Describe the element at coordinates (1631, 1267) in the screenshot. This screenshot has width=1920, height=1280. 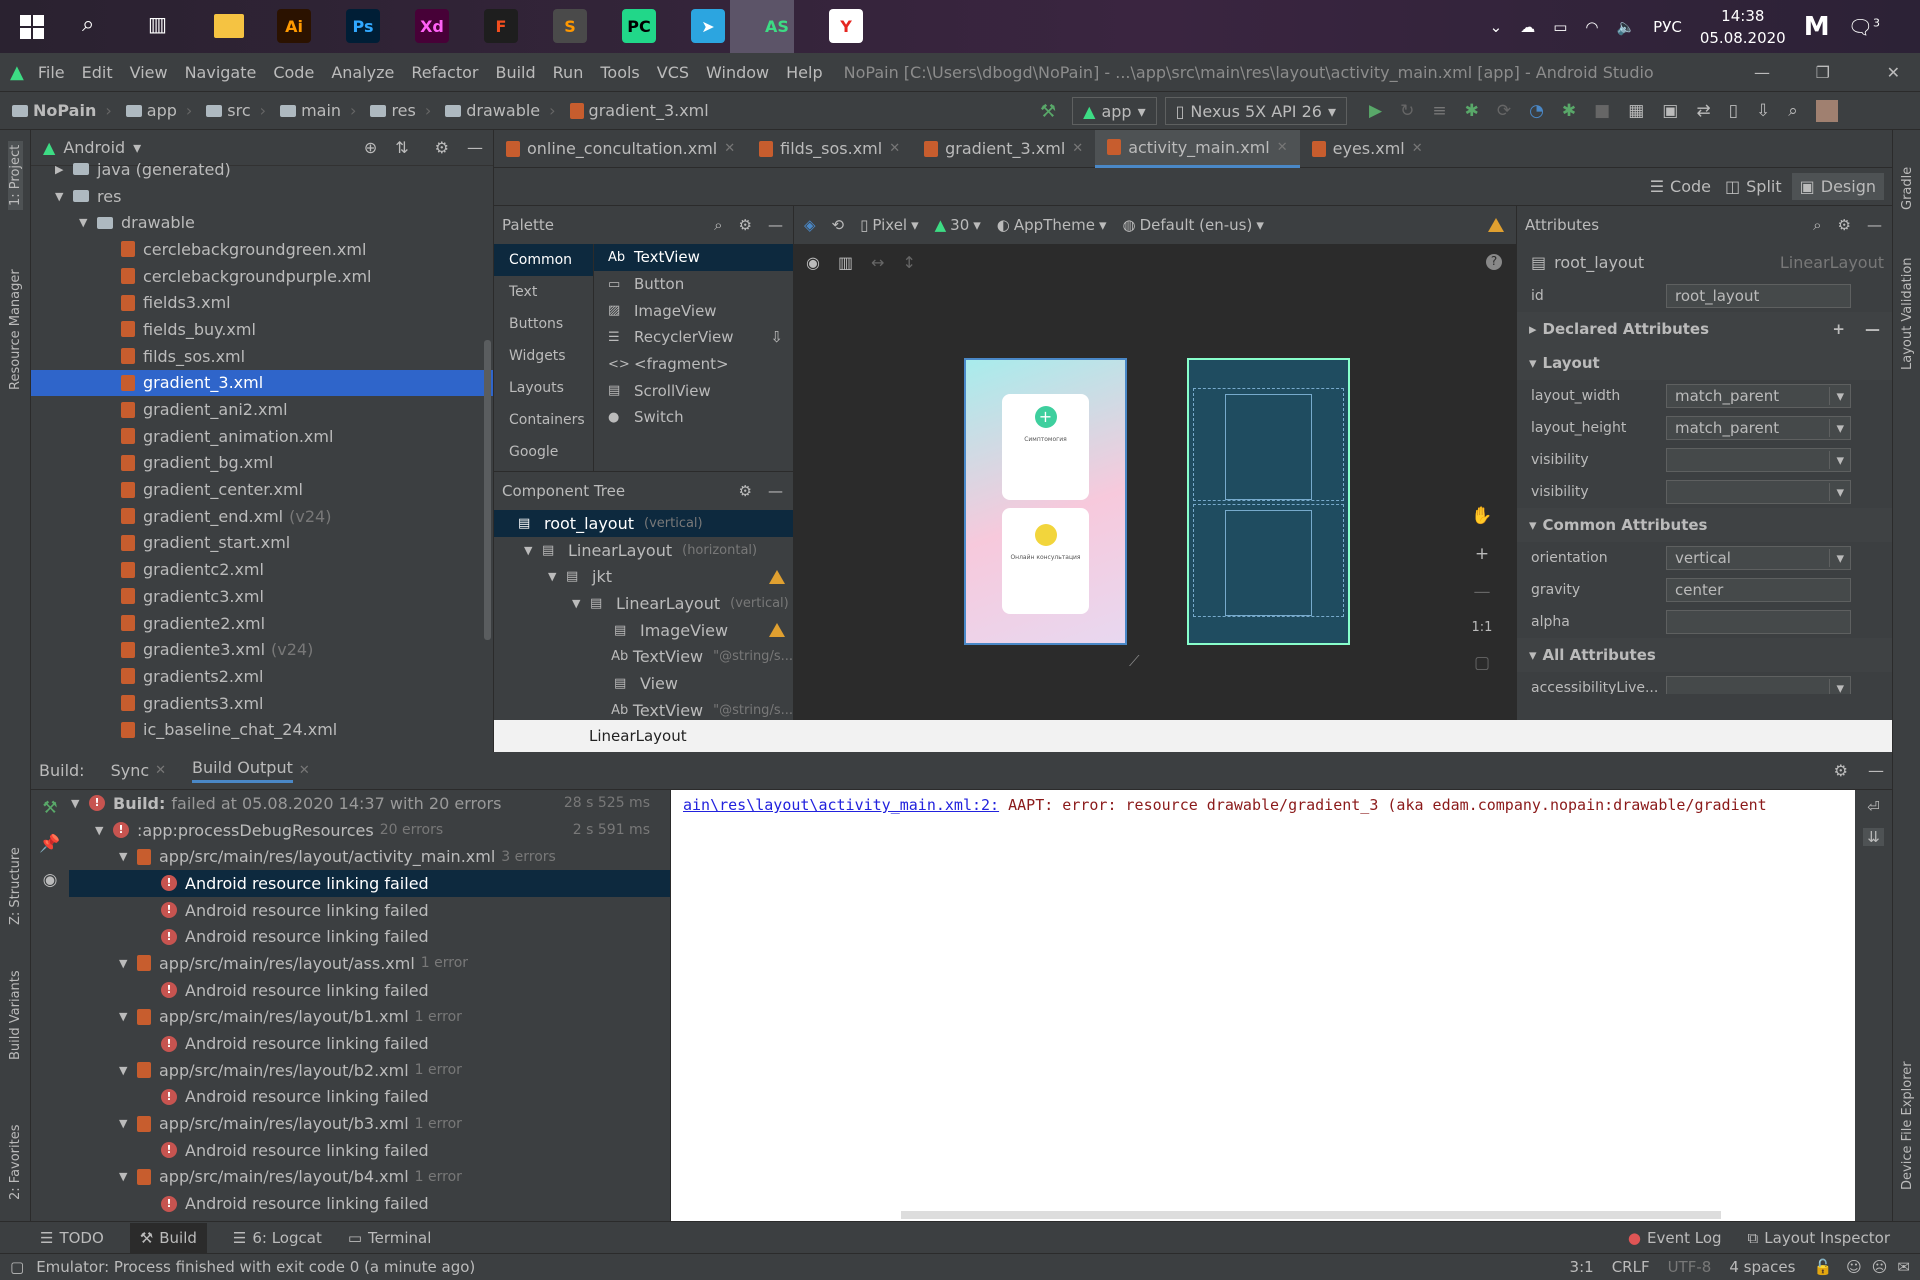
I see `line-separator: CRLF` at that location.